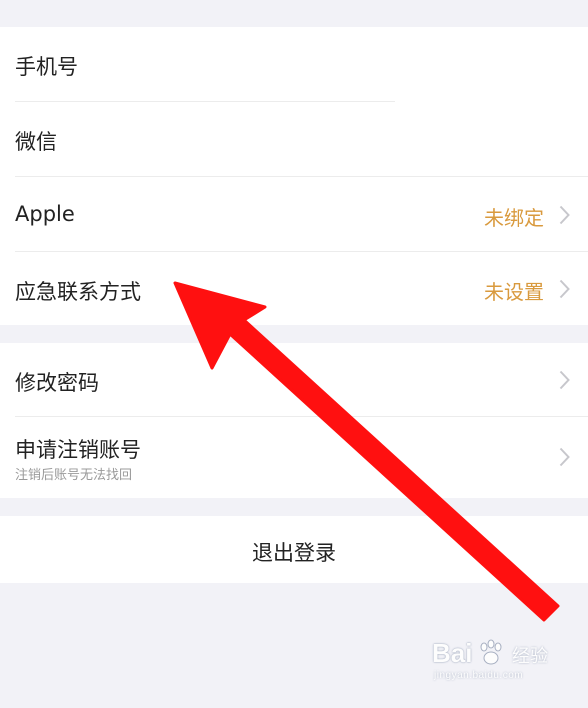 The width and height of the screenshot is (588, 708). Describe the element at coordinates (78, 450) in the screenshot. I see `deactivate-account-label: 申请注销账号` at that location.